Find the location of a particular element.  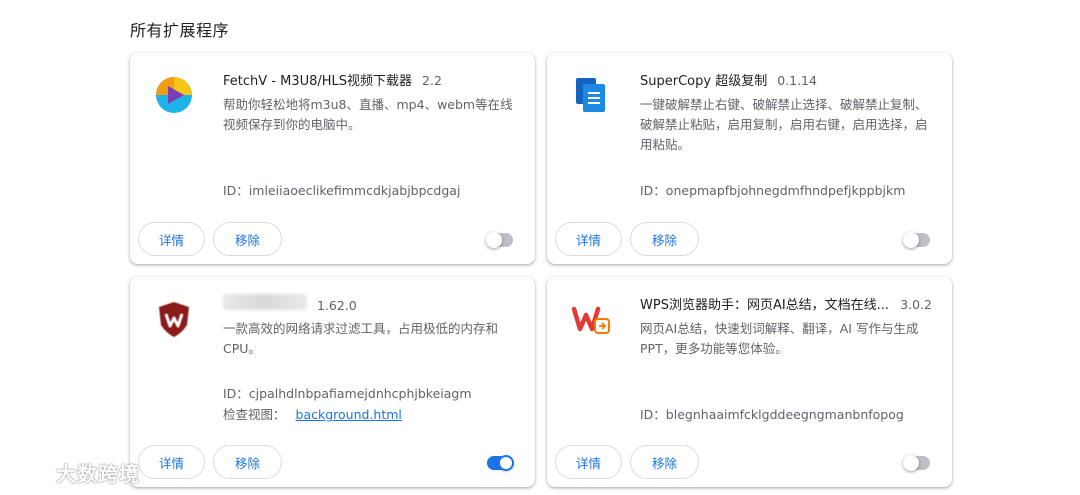

extension-description: 一款高效的网络请求过滤工具，占用极低的内存和CPU。 is located at coordinates (361, 338).